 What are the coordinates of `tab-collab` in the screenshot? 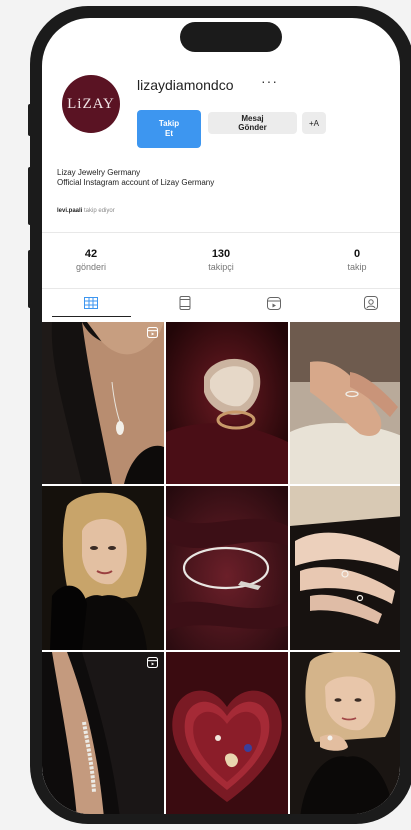 It's located at (274, 303).